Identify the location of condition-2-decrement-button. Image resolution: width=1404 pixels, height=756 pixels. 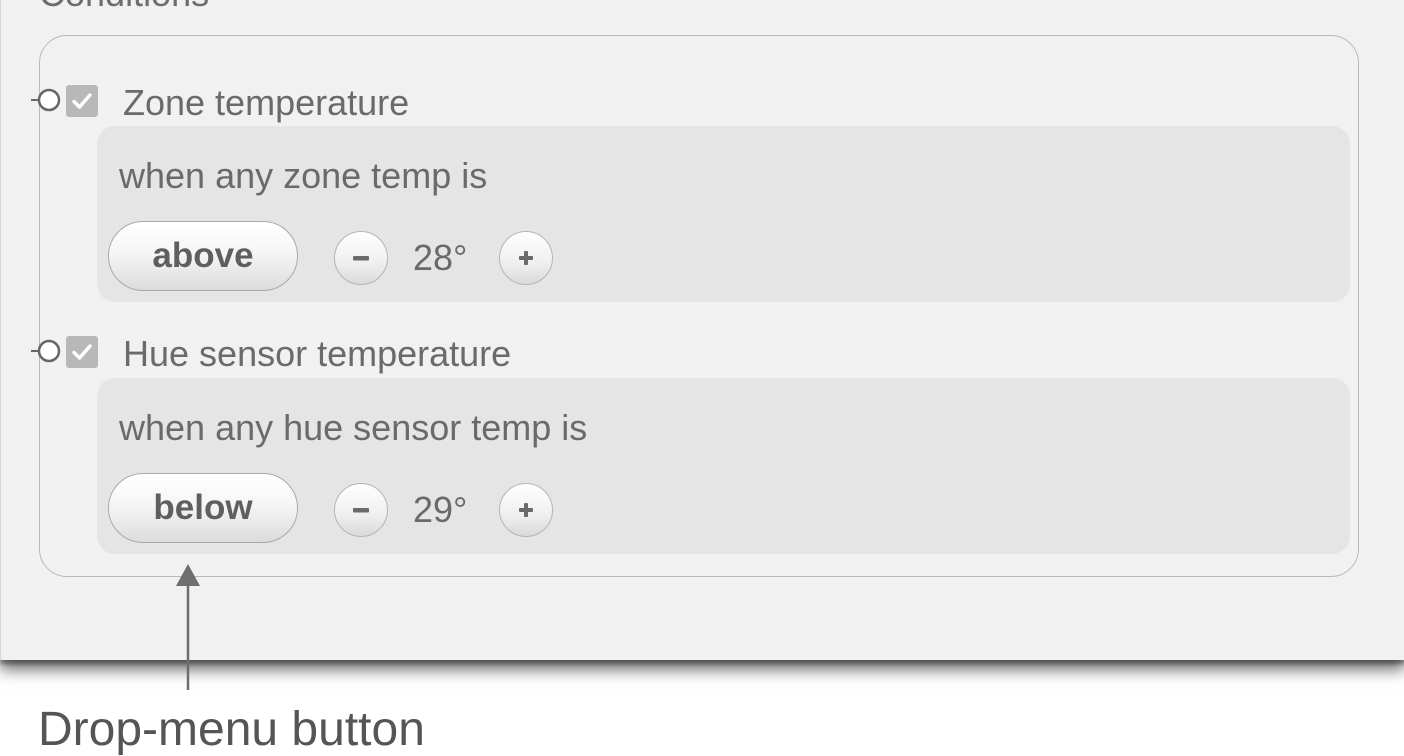
(361, 510).